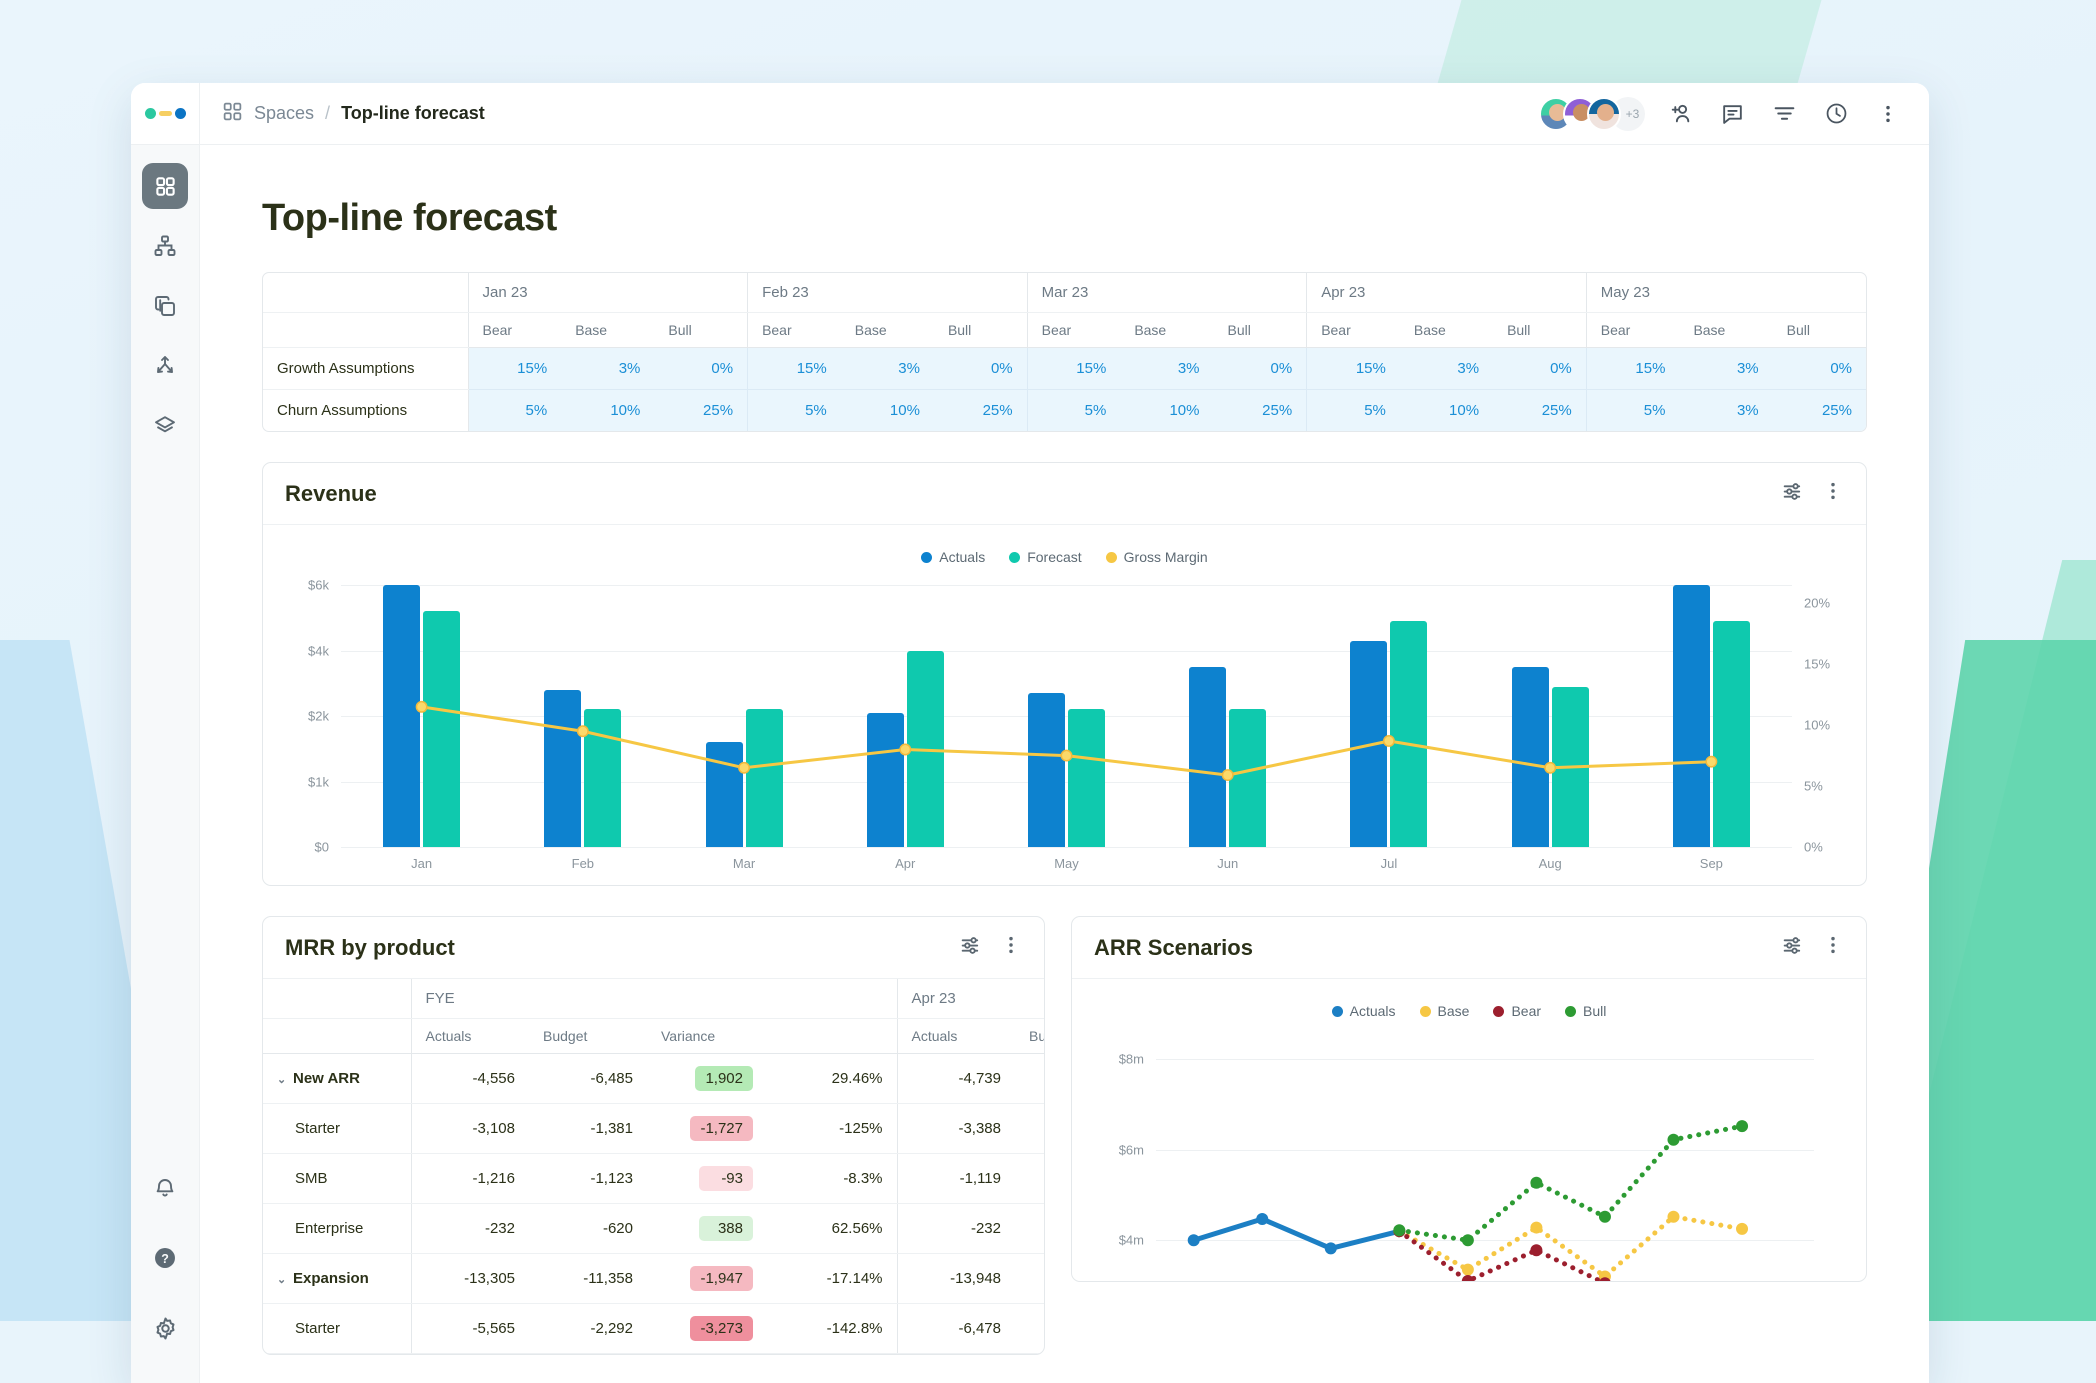 This screenshot has width=2096, height=1383. What do you see at coordinates (469, 1128) in the screenshot?
I see `mrr-cell-actuals: -3,108` at bounding box center [469, 1128].